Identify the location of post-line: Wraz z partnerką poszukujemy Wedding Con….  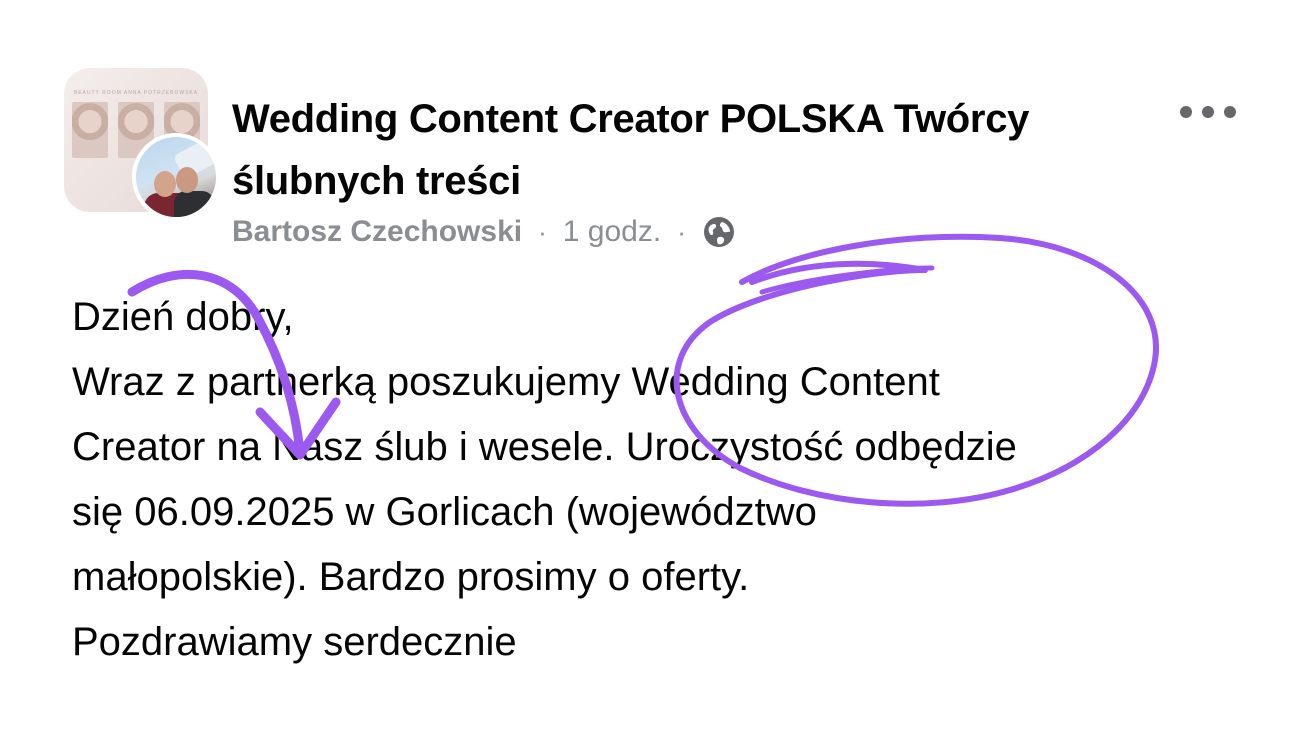
(506, 382).